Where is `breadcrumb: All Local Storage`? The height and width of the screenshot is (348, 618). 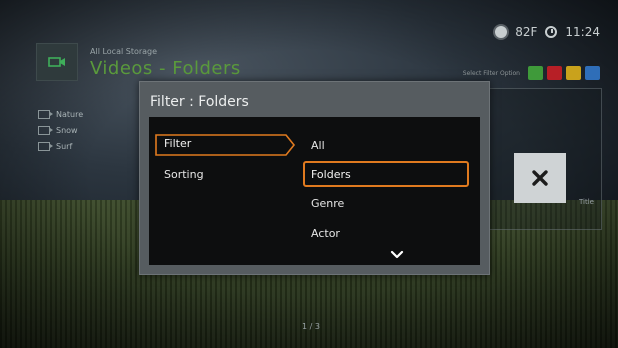 breadcrumb: All Local Storage is located at coordinates (124, 51).